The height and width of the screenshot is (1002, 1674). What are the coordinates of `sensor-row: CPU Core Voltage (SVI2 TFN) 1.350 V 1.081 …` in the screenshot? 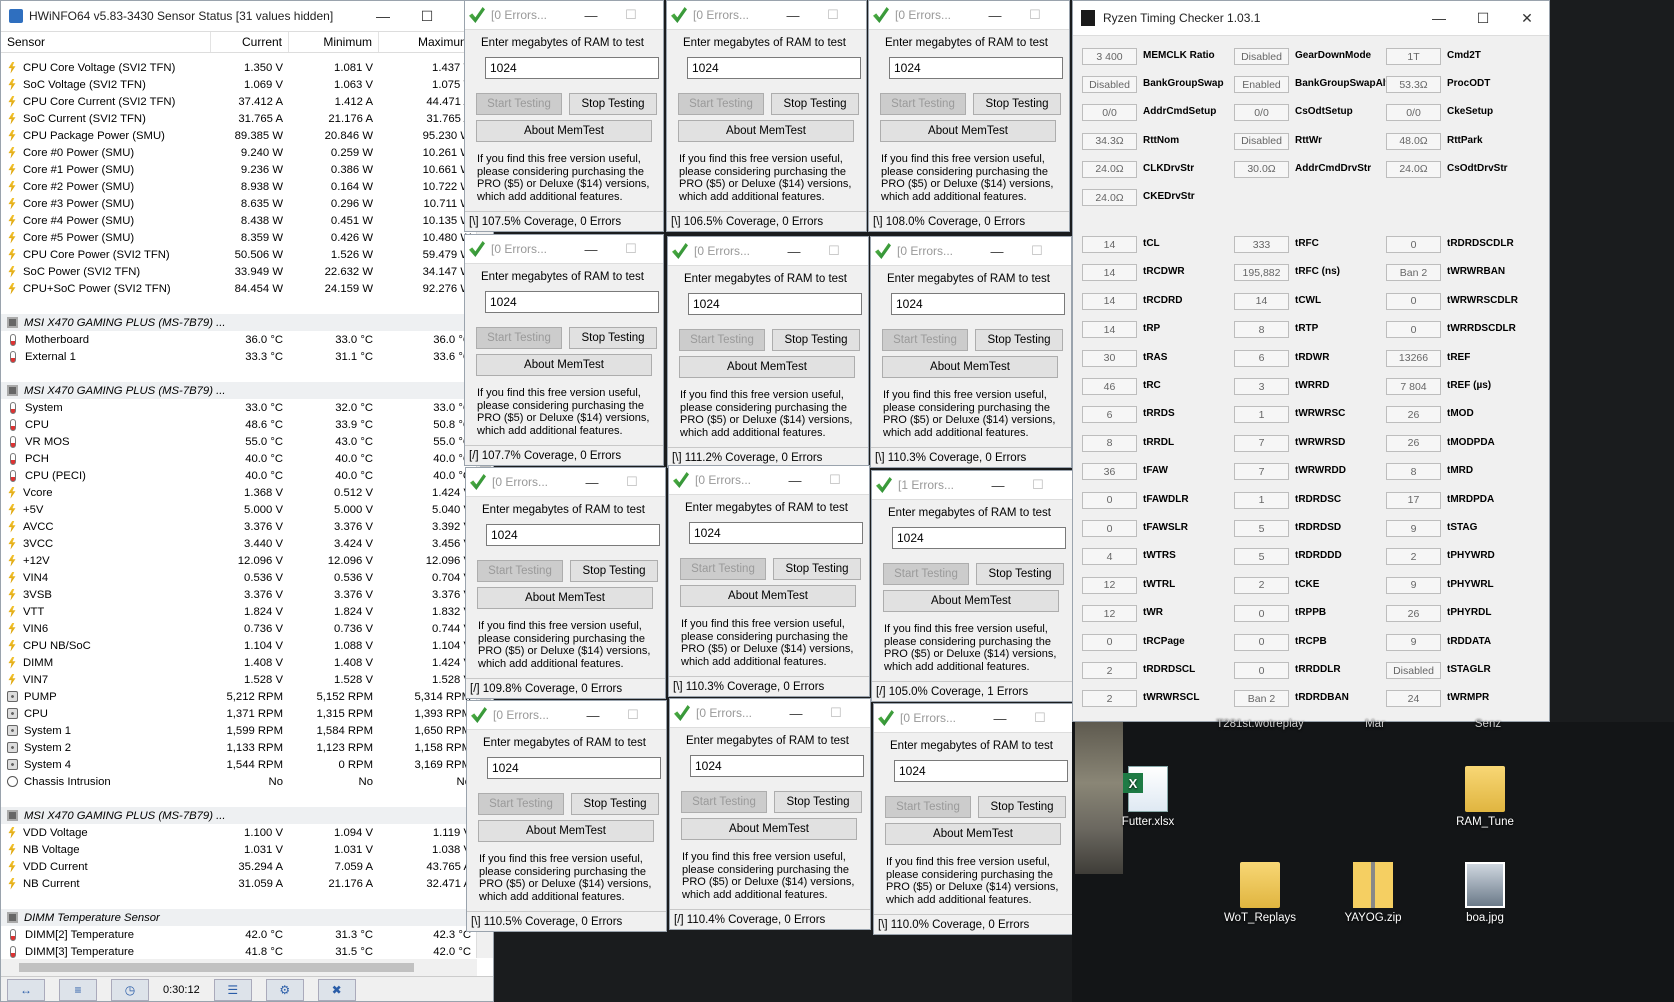 It's located at (239, 67).